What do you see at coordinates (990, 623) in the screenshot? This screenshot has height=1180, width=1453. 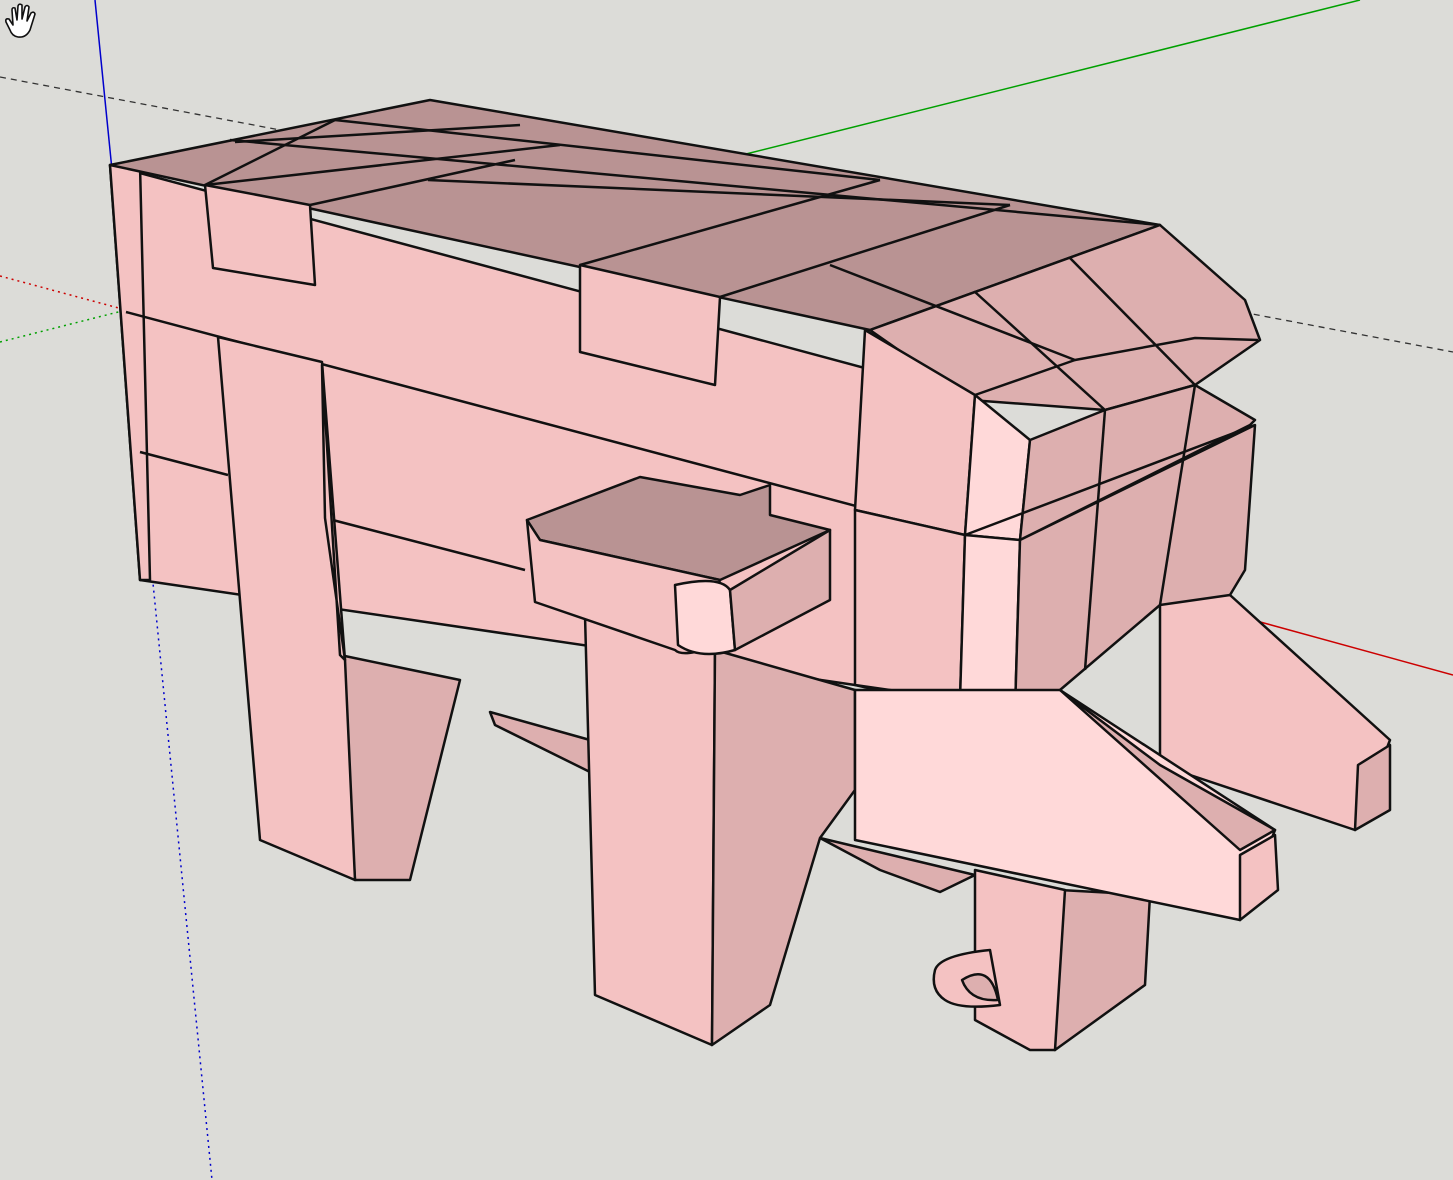 I see `head-front-lower-light` at bounding box center [990, 623].